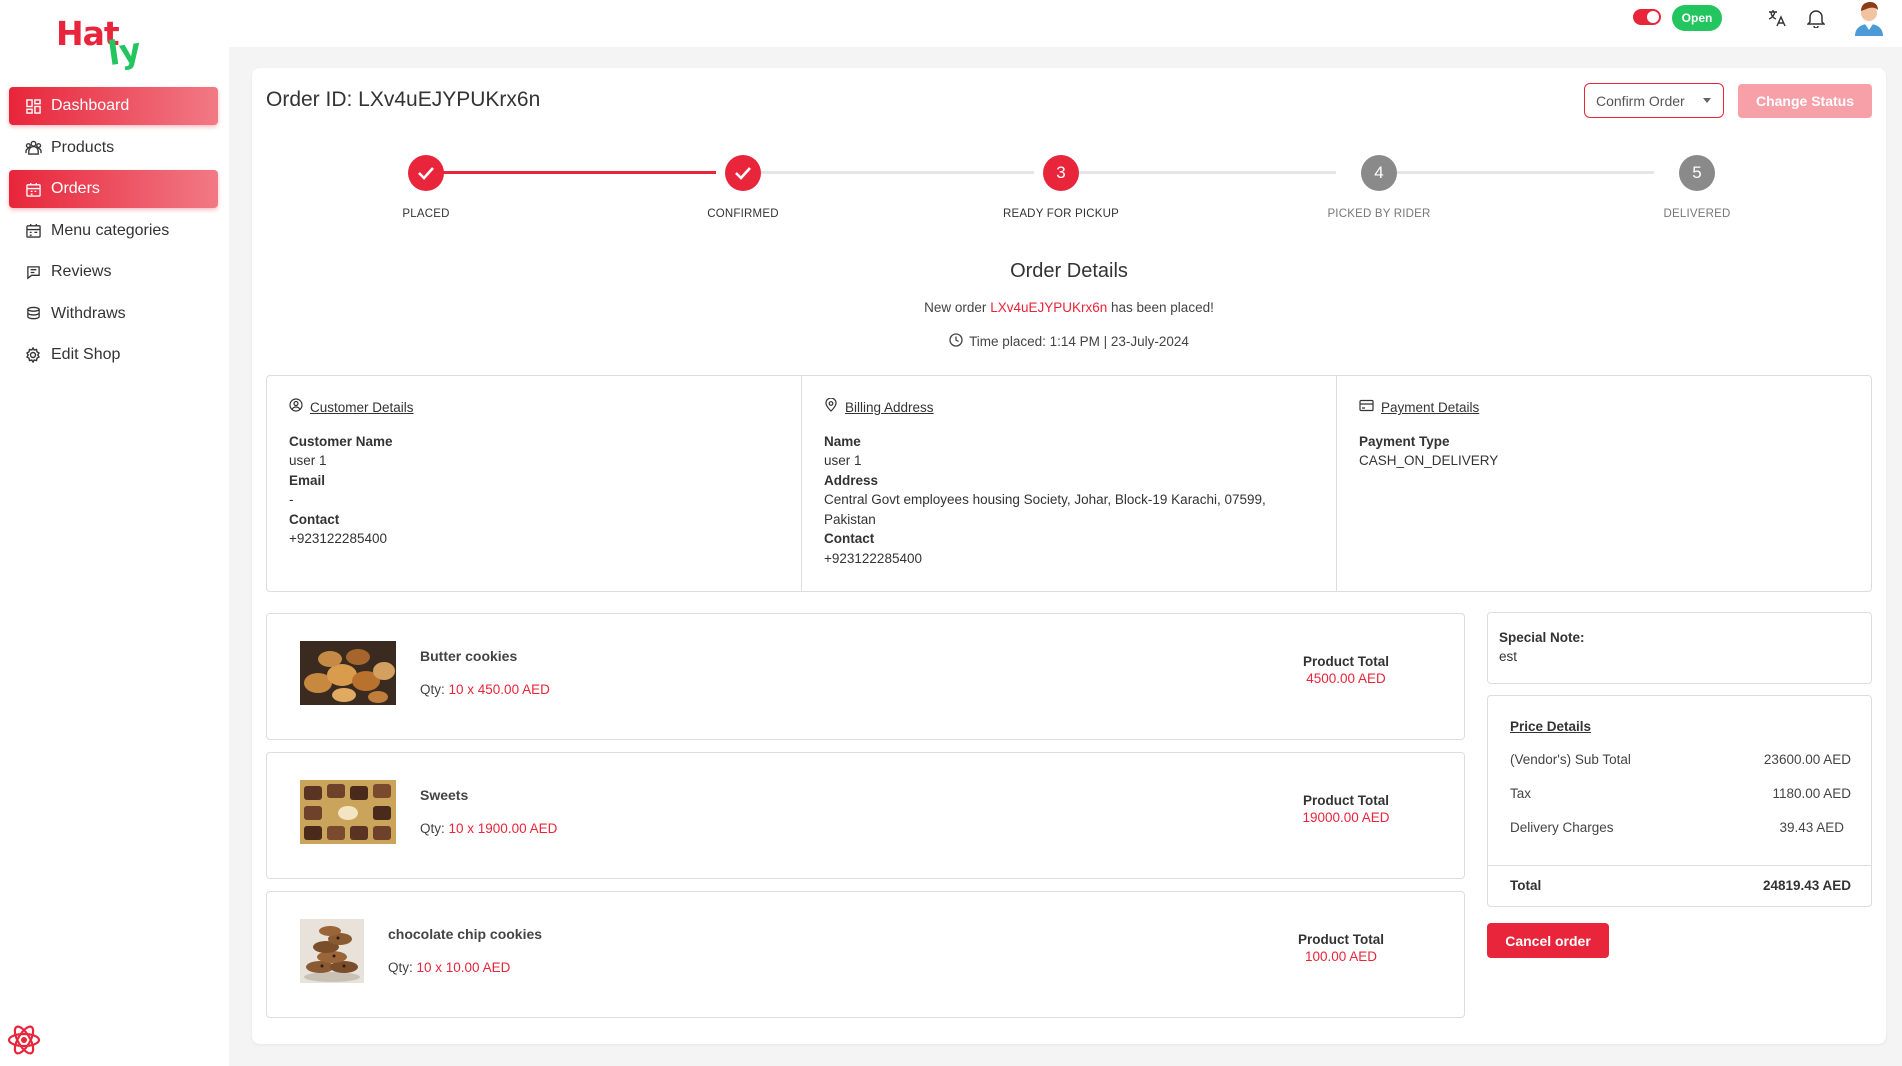 The height and width of the screenshot is (1066, 1902). What do you see at coordinates (1679, 865) in the screenshot?
I see `price-divider` at bounding box center [1679, 865].